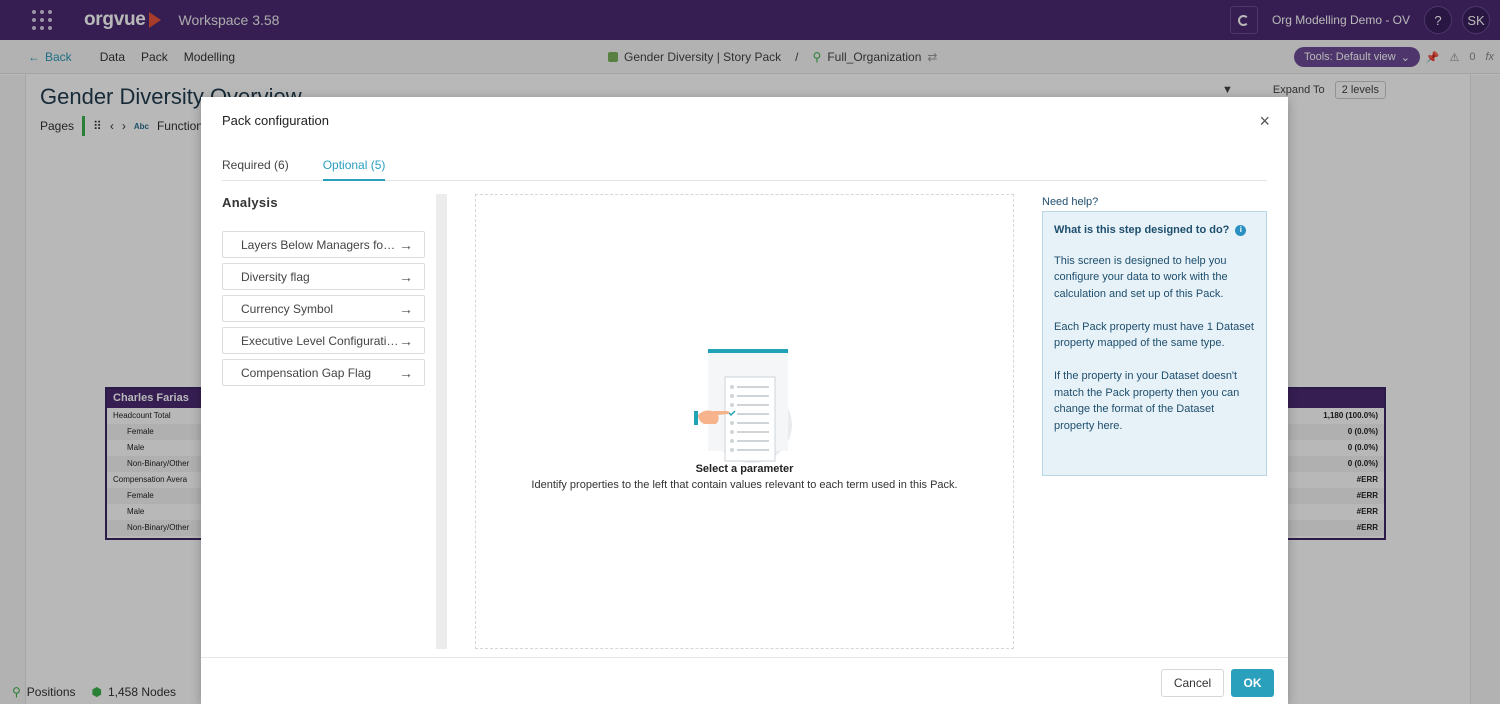 The height and width of the screenshot is (704, 1500). Describe the element at coordinates (1252, 683) in the screenshot. I see `ok-button: OK` at that location.